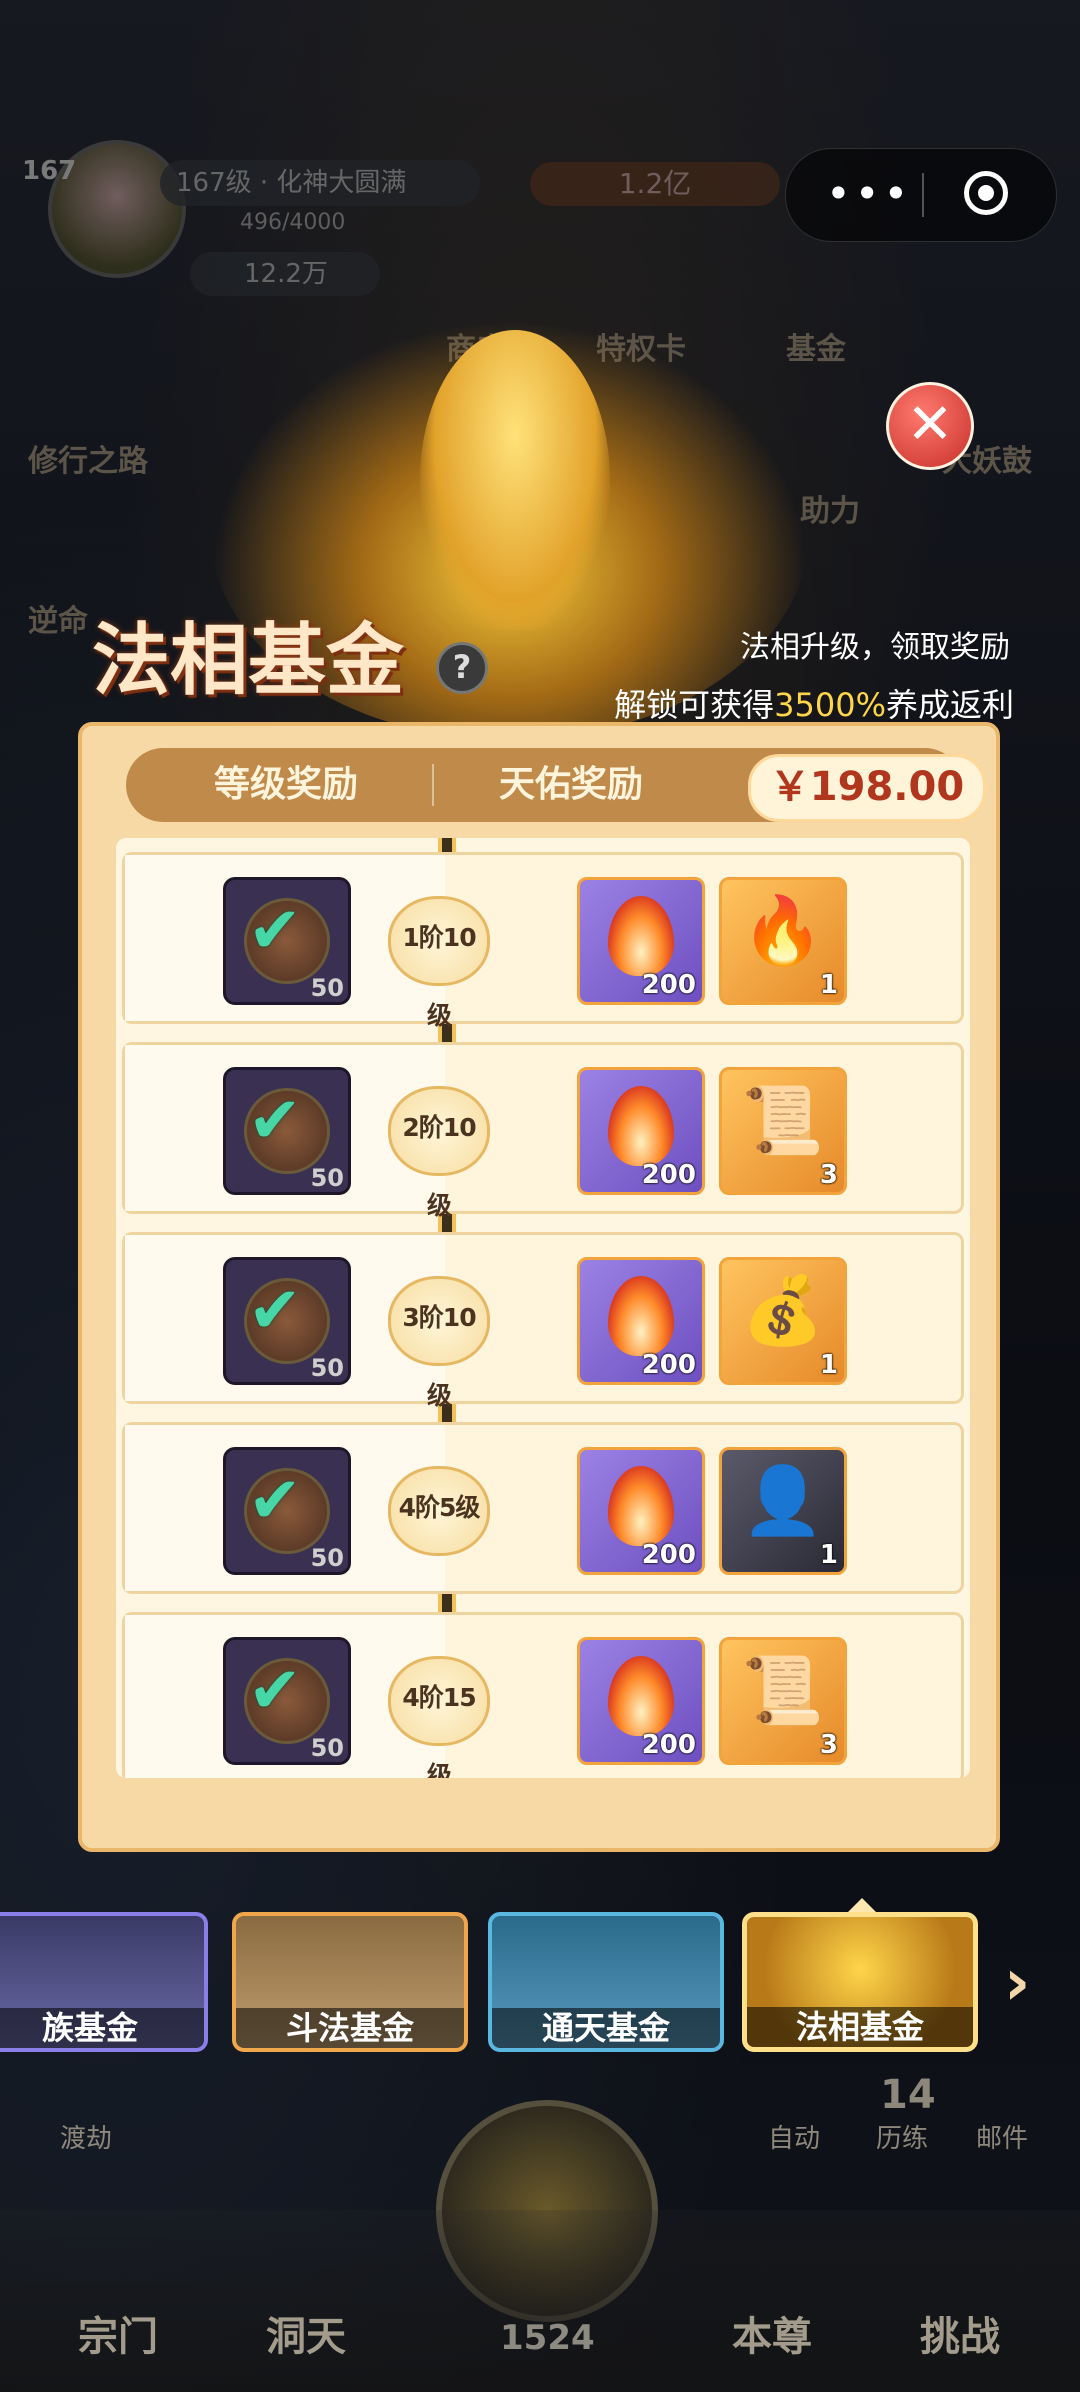 Image resolution: width=1080 pixels, height=2392 pixels. What do you see at coordinates (830, 705) in the screenshot?
I see `subtitle-highlight: 3500%` at bounding box center [830, 705].